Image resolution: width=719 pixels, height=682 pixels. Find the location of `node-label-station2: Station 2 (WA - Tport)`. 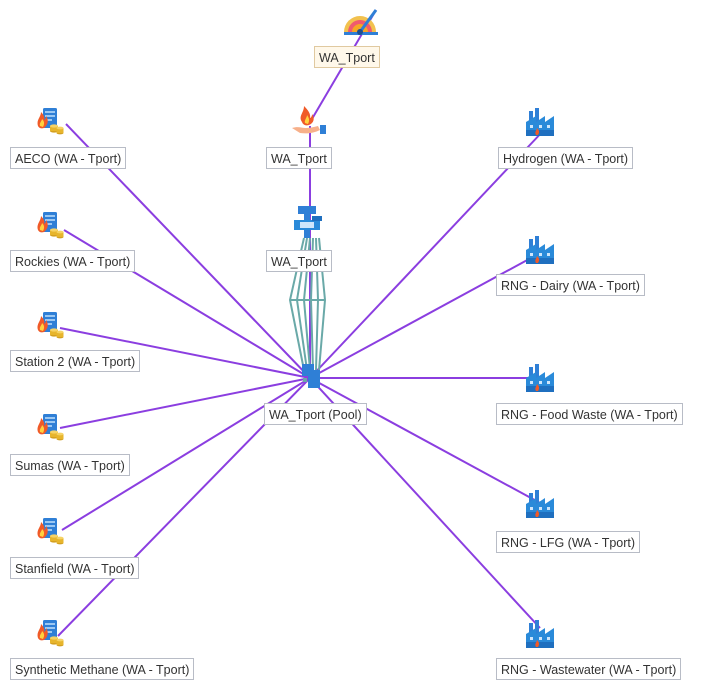

node-label-station2: Station 2 (WA - Tport) is located at coordinates (75, 361).